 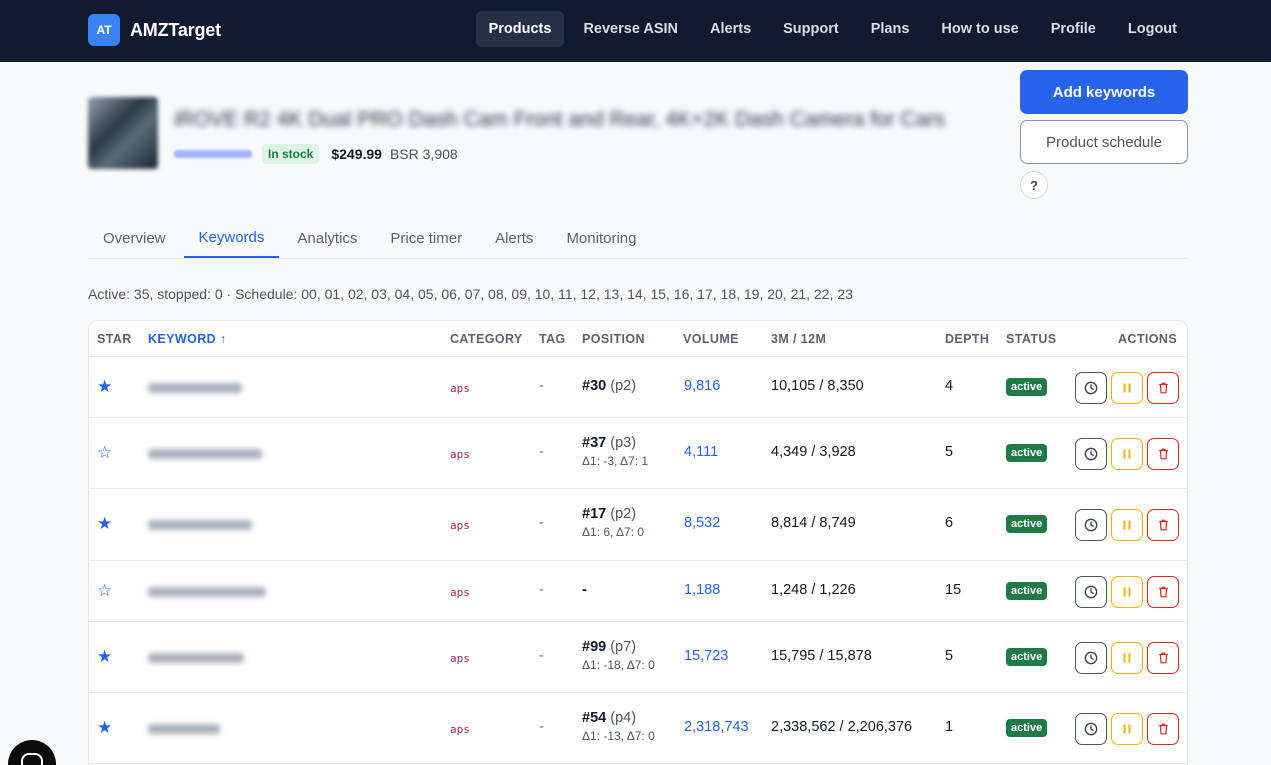 I want to click on depth-value: 5, so click(x=949, y=452).